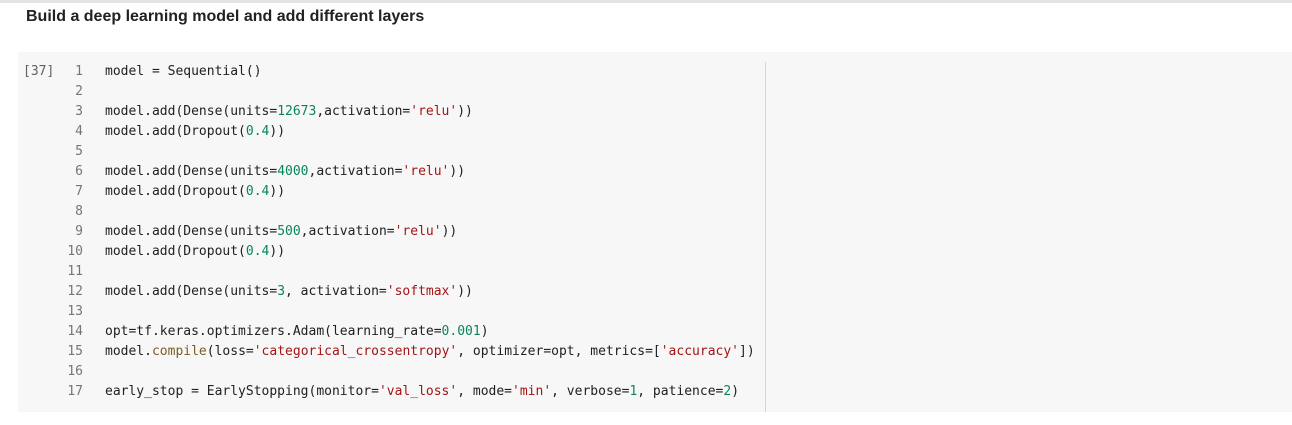  Describe the element at coordinates (289, 231) in the screenshot. I see `code-token: 500` at that location.